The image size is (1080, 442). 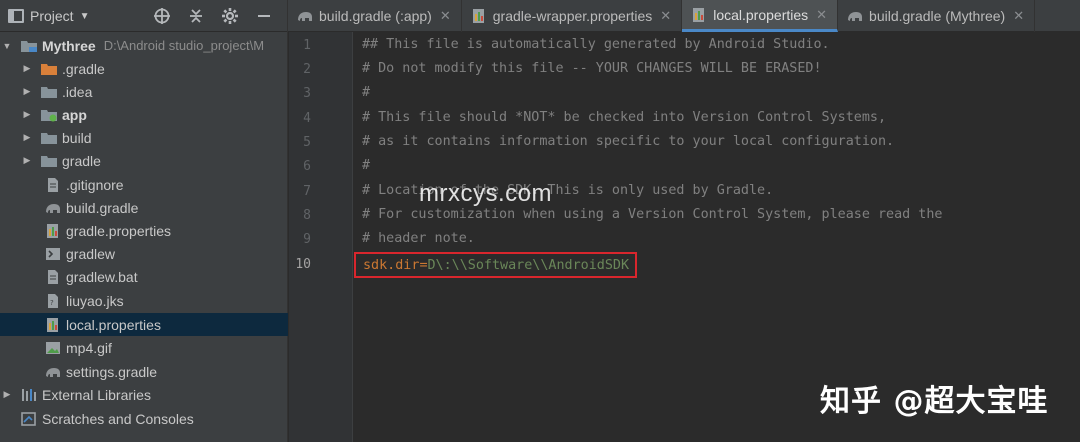 I want to click on tree-item-build-gradle: build.gradle, so click(x=144, y=207).